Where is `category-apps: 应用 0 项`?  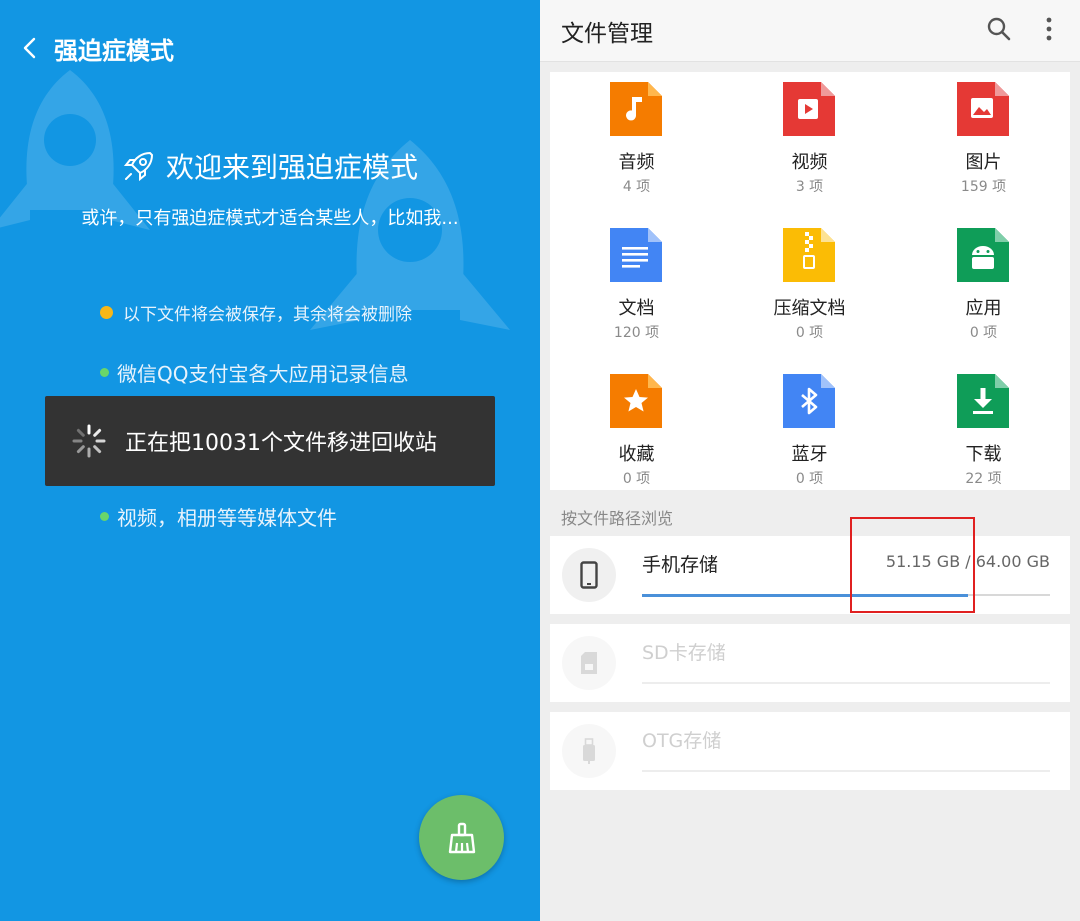
category-apps: 应用 0 项 is located at coordinates (983, 288).